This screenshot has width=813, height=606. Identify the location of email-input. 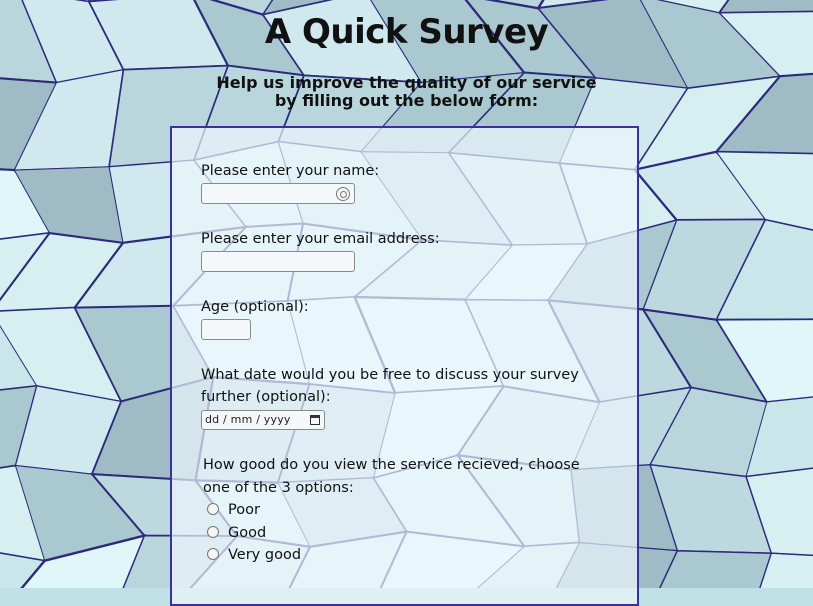
(278, 261).